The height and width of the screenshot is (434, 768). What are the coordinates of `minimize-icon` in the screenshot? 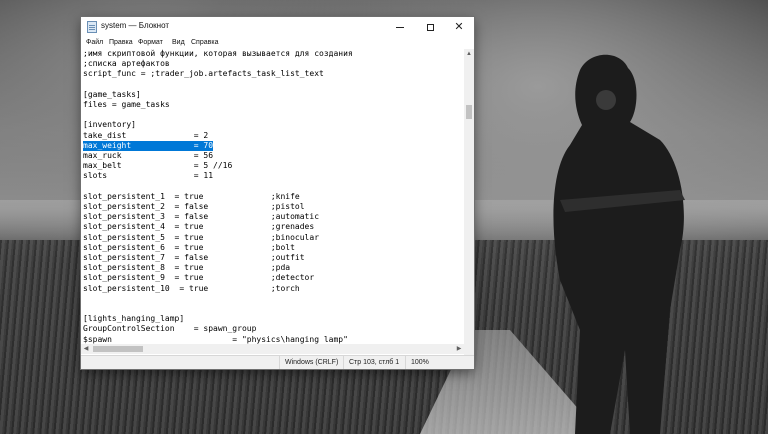 It's located at (400, 27).